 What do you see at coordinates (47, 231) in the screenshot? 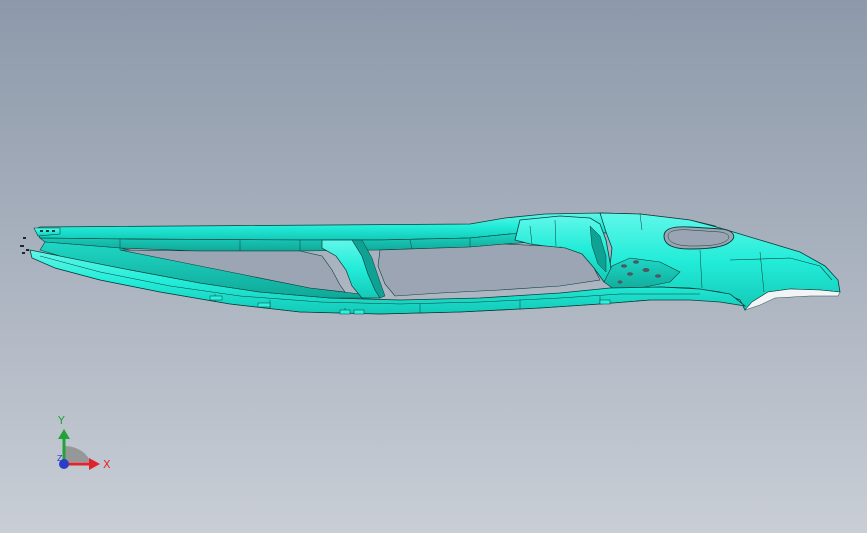
I see `front-bracket-holes` at bounding box center [47, 231].